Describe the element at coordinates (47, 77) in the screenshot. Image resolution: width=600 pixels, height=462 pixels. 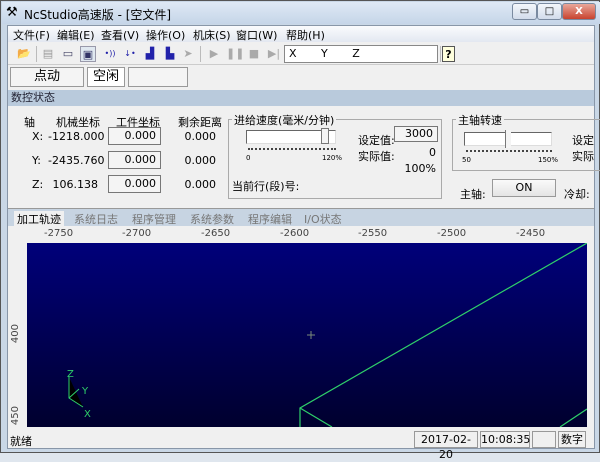
I see `jog-mode: 点动` at that location.